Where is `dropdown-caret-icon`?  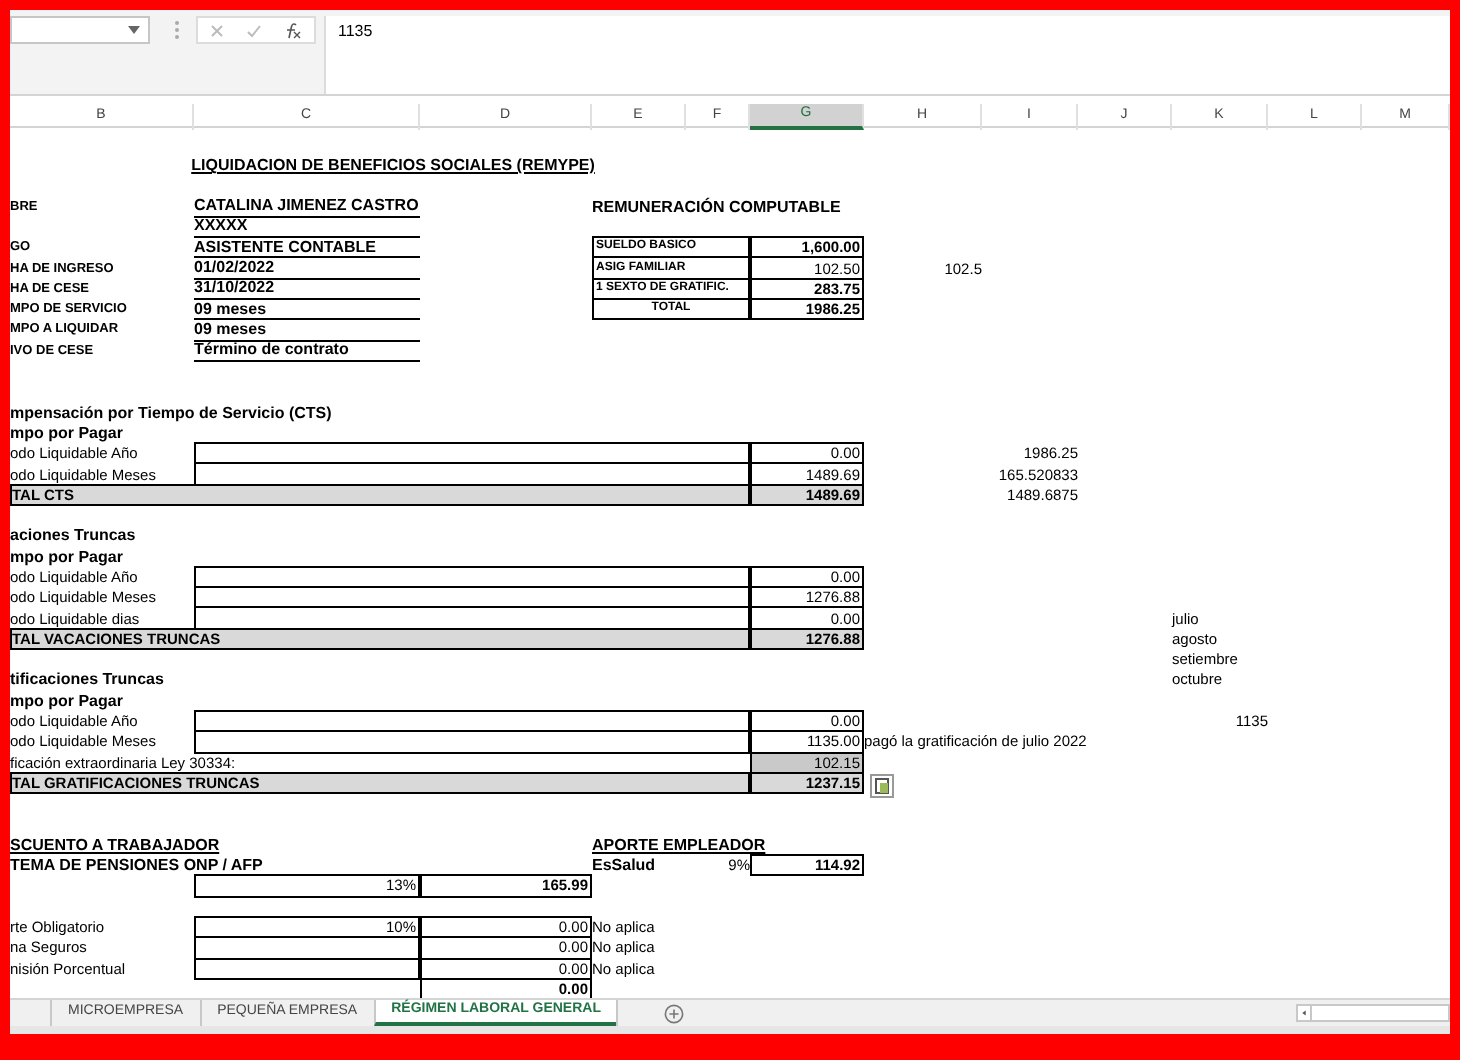
dropdown-caret-icon is located at coordinates (134, 30).